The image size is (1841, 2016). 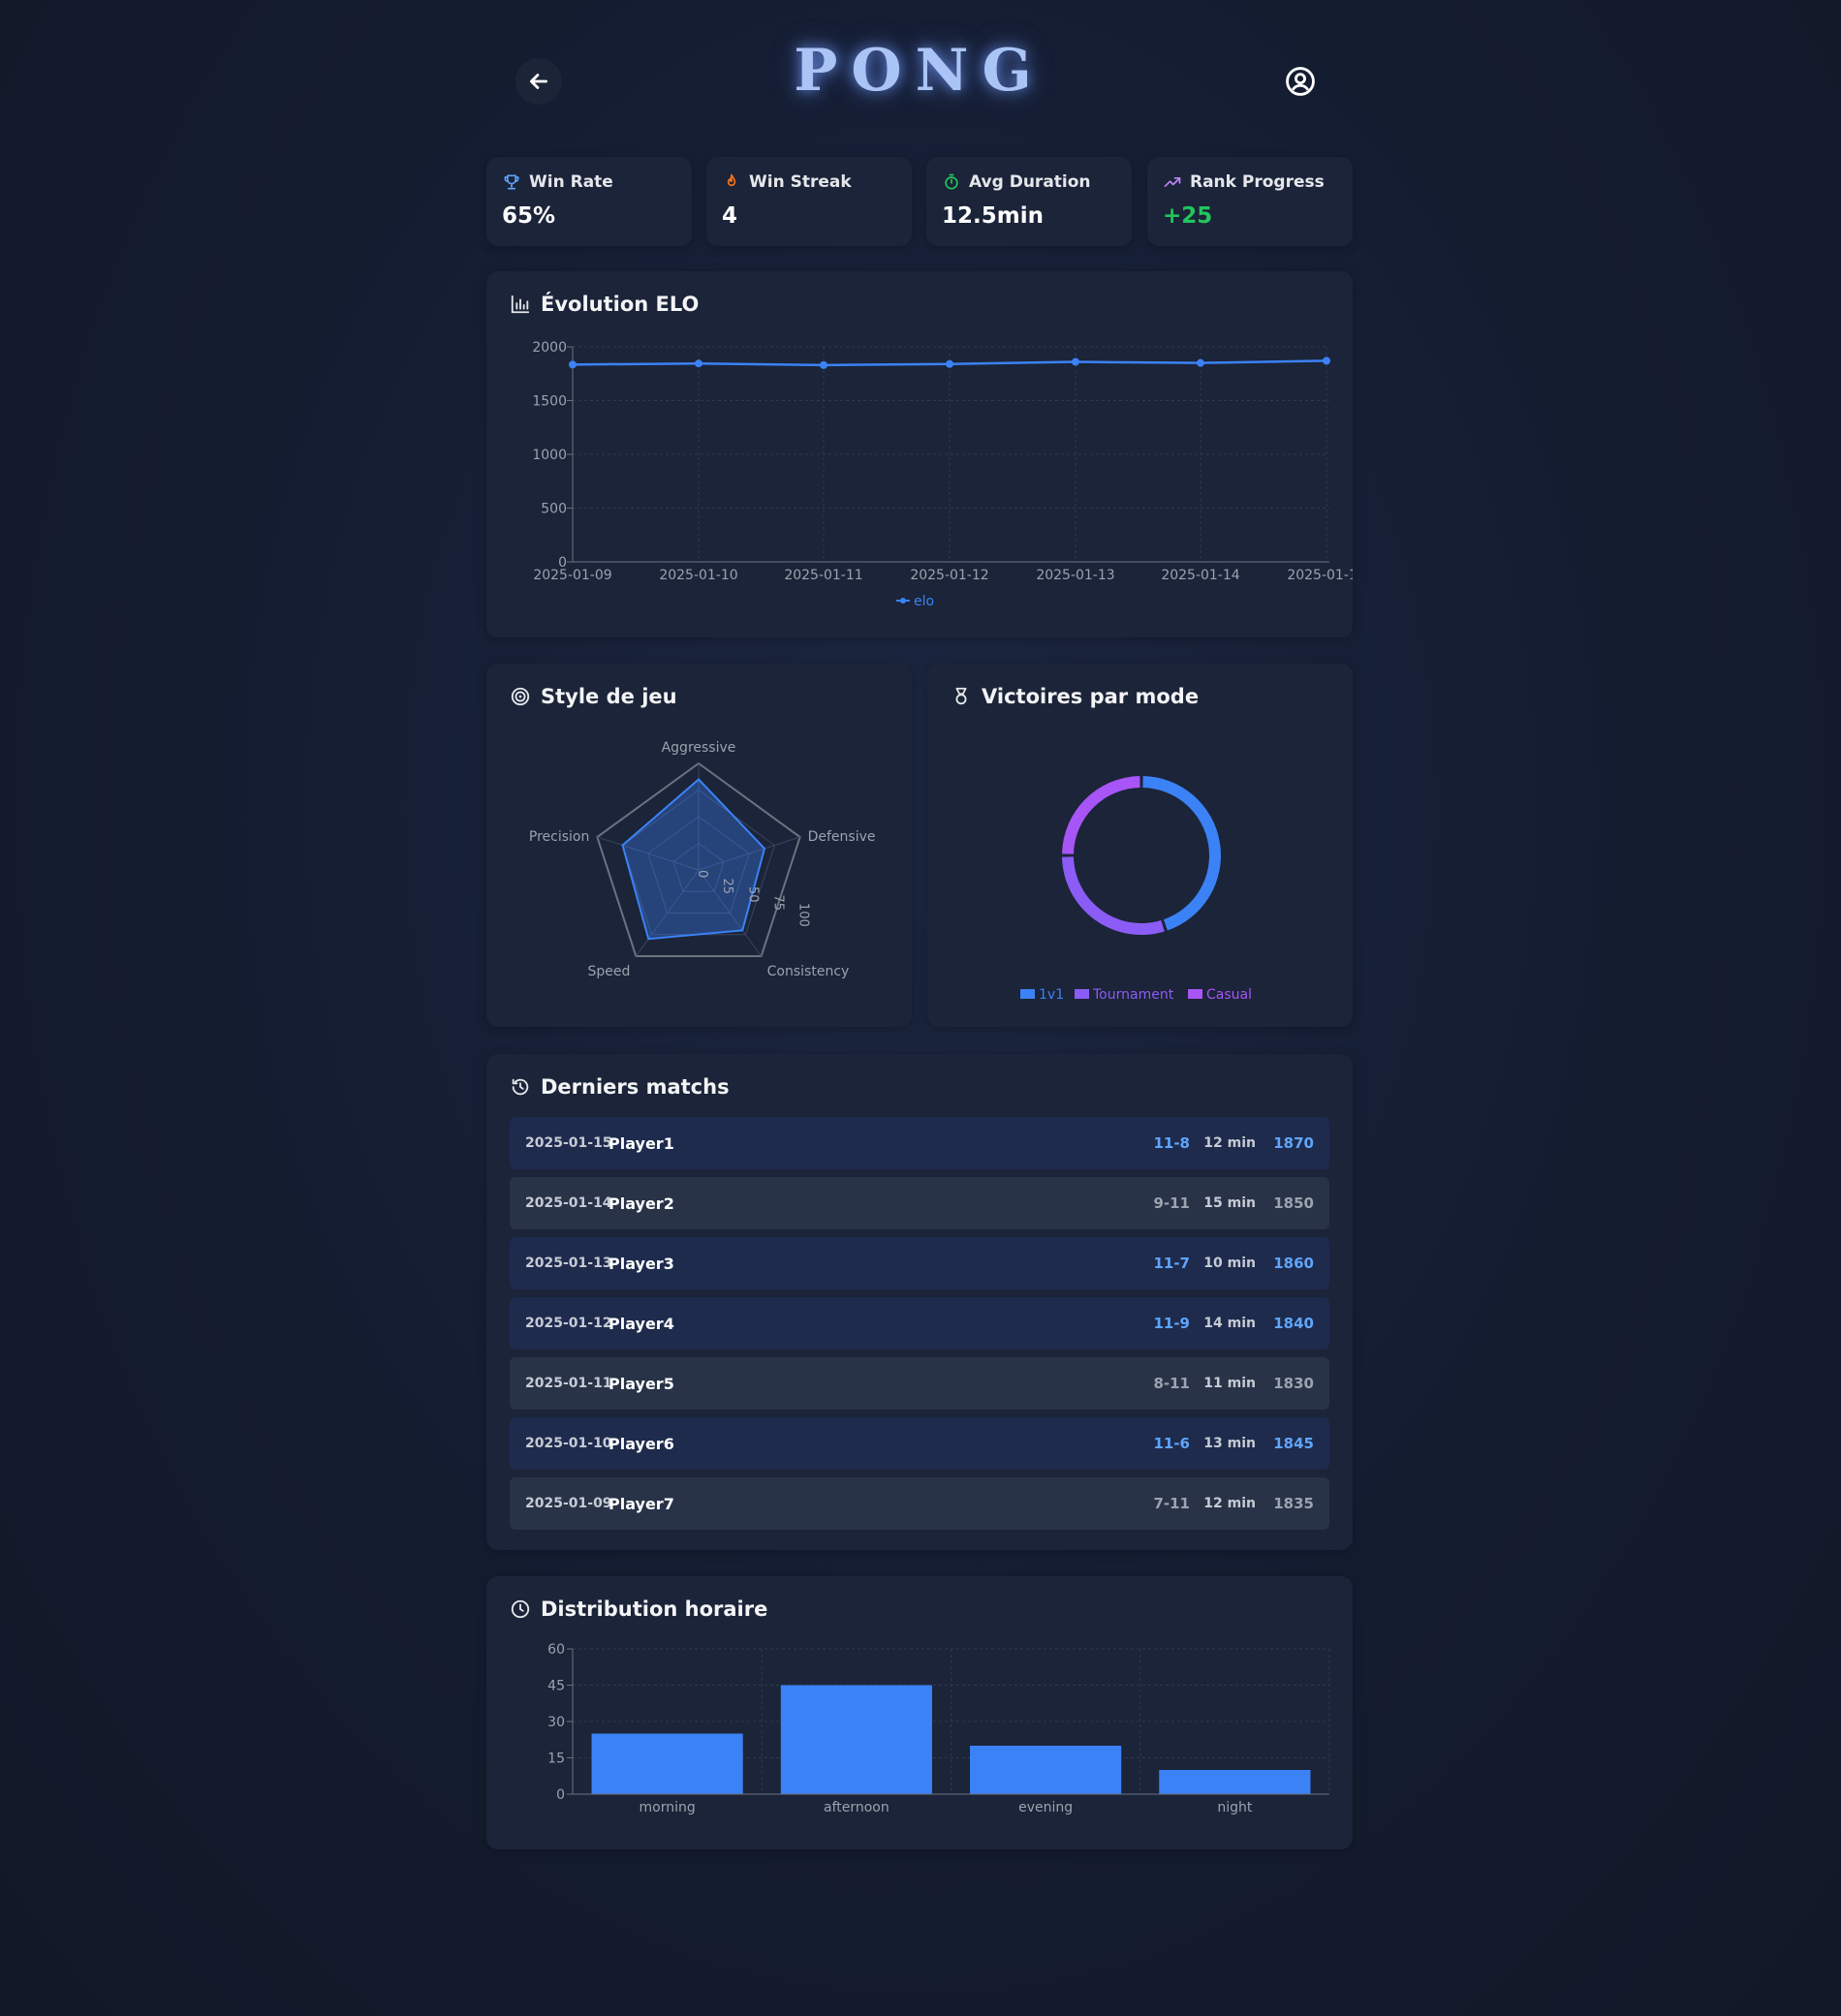 What do you see at coordinates (529, 216) in the screenshot?
I see `stat-value: 65%` at bounding box center [529, 216].